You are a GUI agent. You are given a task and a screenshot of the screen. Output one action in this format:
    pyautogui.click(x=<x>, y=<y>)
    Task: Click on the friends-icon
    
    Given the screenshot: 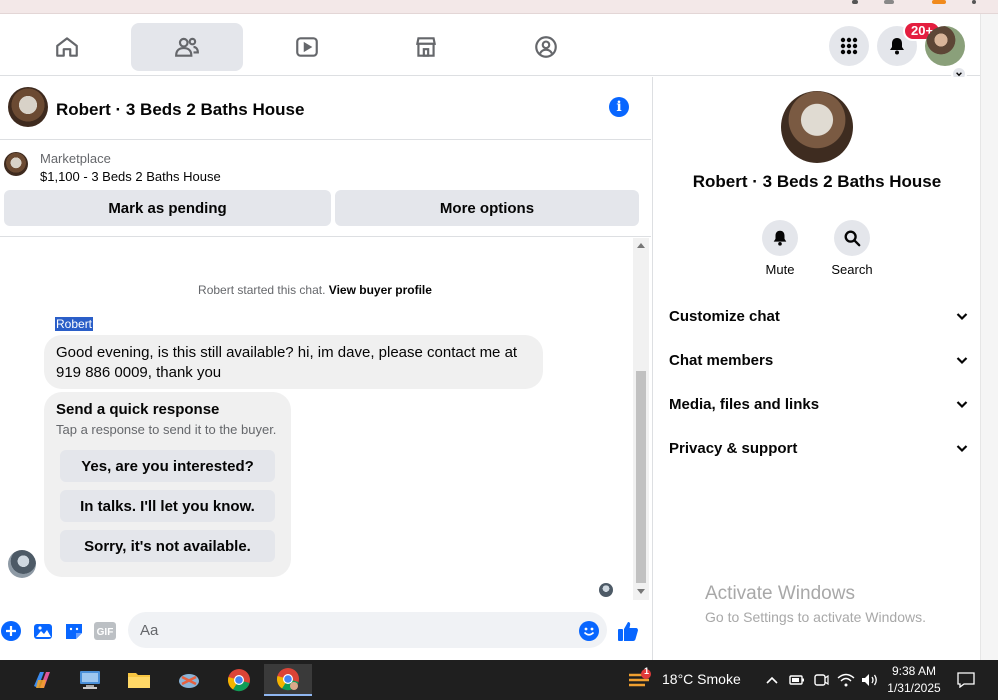 What is the action you would take?
    pyautogui.click(x=187, y=47)
    